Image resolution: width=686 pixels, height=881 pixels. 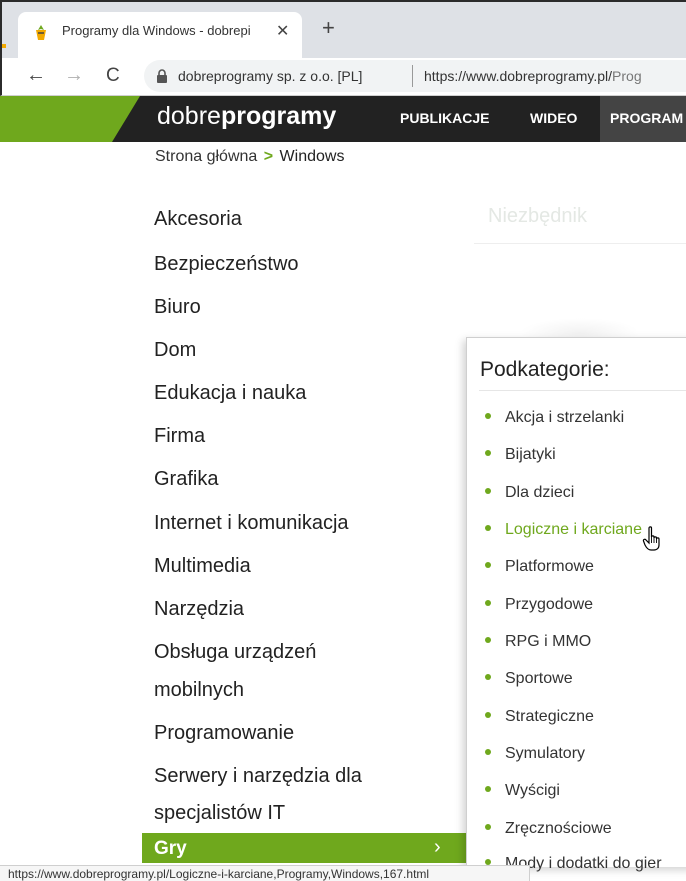 I want to click on subcategory-item: Zręcznościowe, so click(x=548, y=829).